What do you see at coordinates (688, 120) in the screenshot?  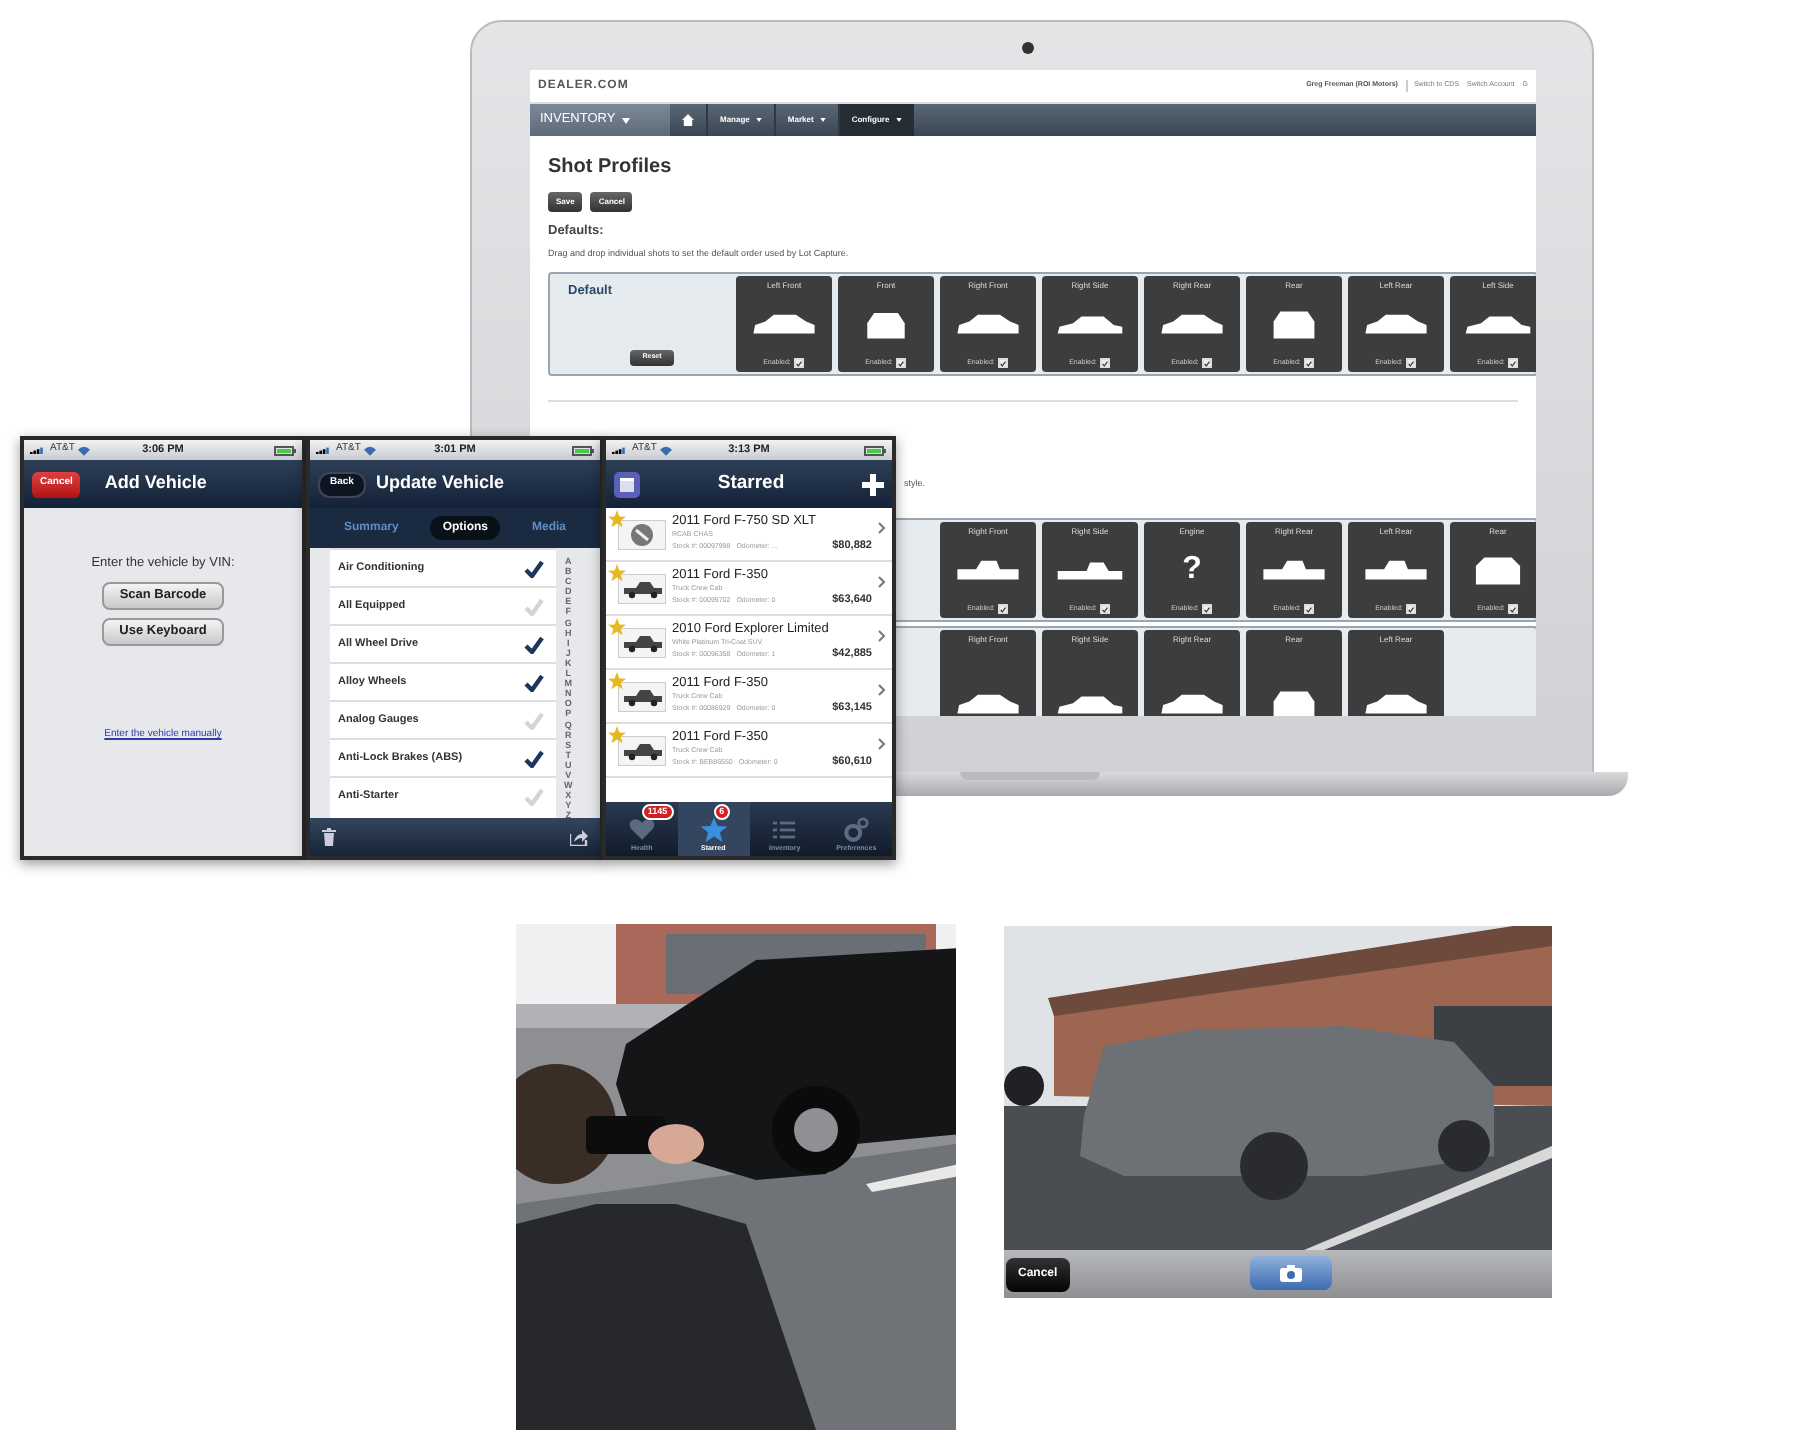 I see `home-icon` at bounding box center [688, 120].